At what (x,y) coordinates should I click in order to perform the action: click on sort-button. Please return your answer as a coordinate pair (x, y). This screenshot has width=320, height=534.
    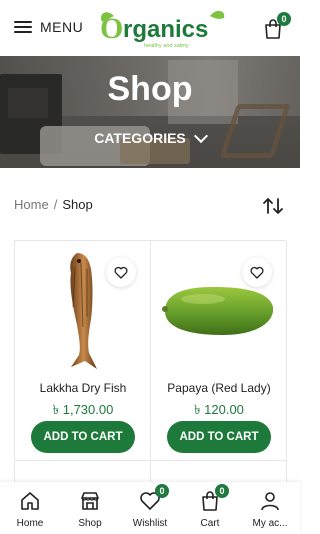
    Looking at the image, I should click on (273, 206).